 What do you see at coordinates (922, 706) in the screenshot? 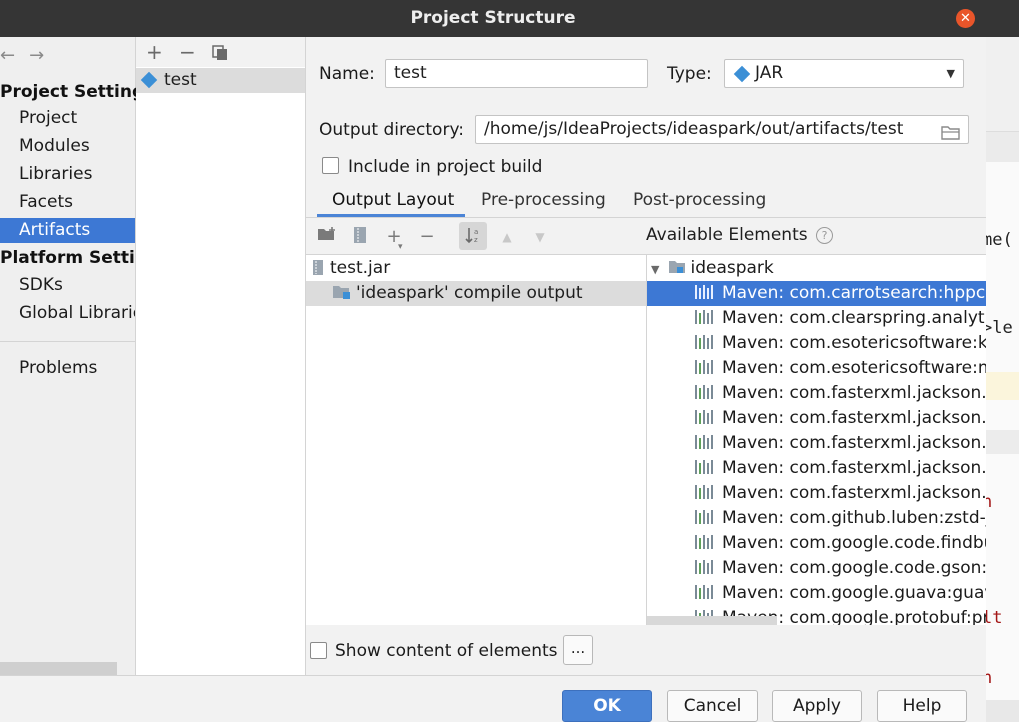
I see `help-button: Help` at bounding box center [922, 706].